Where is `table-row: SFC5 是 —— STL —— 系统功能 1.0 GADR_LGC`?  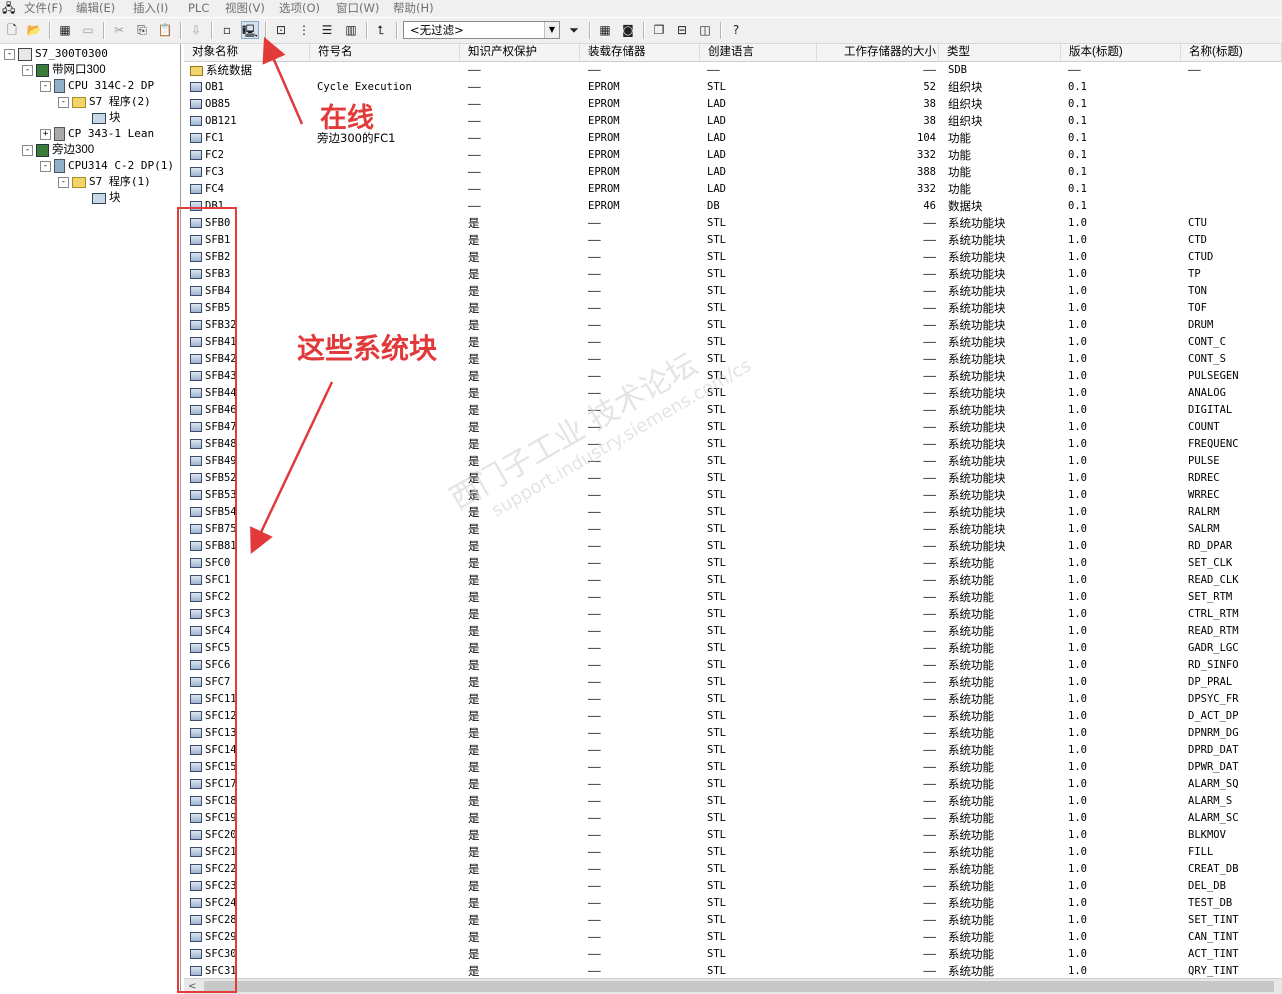 table-row: SFC5 是 —— STL —— 系统功能 1.0 GADR_LGC is located at coordinates (733, 648).